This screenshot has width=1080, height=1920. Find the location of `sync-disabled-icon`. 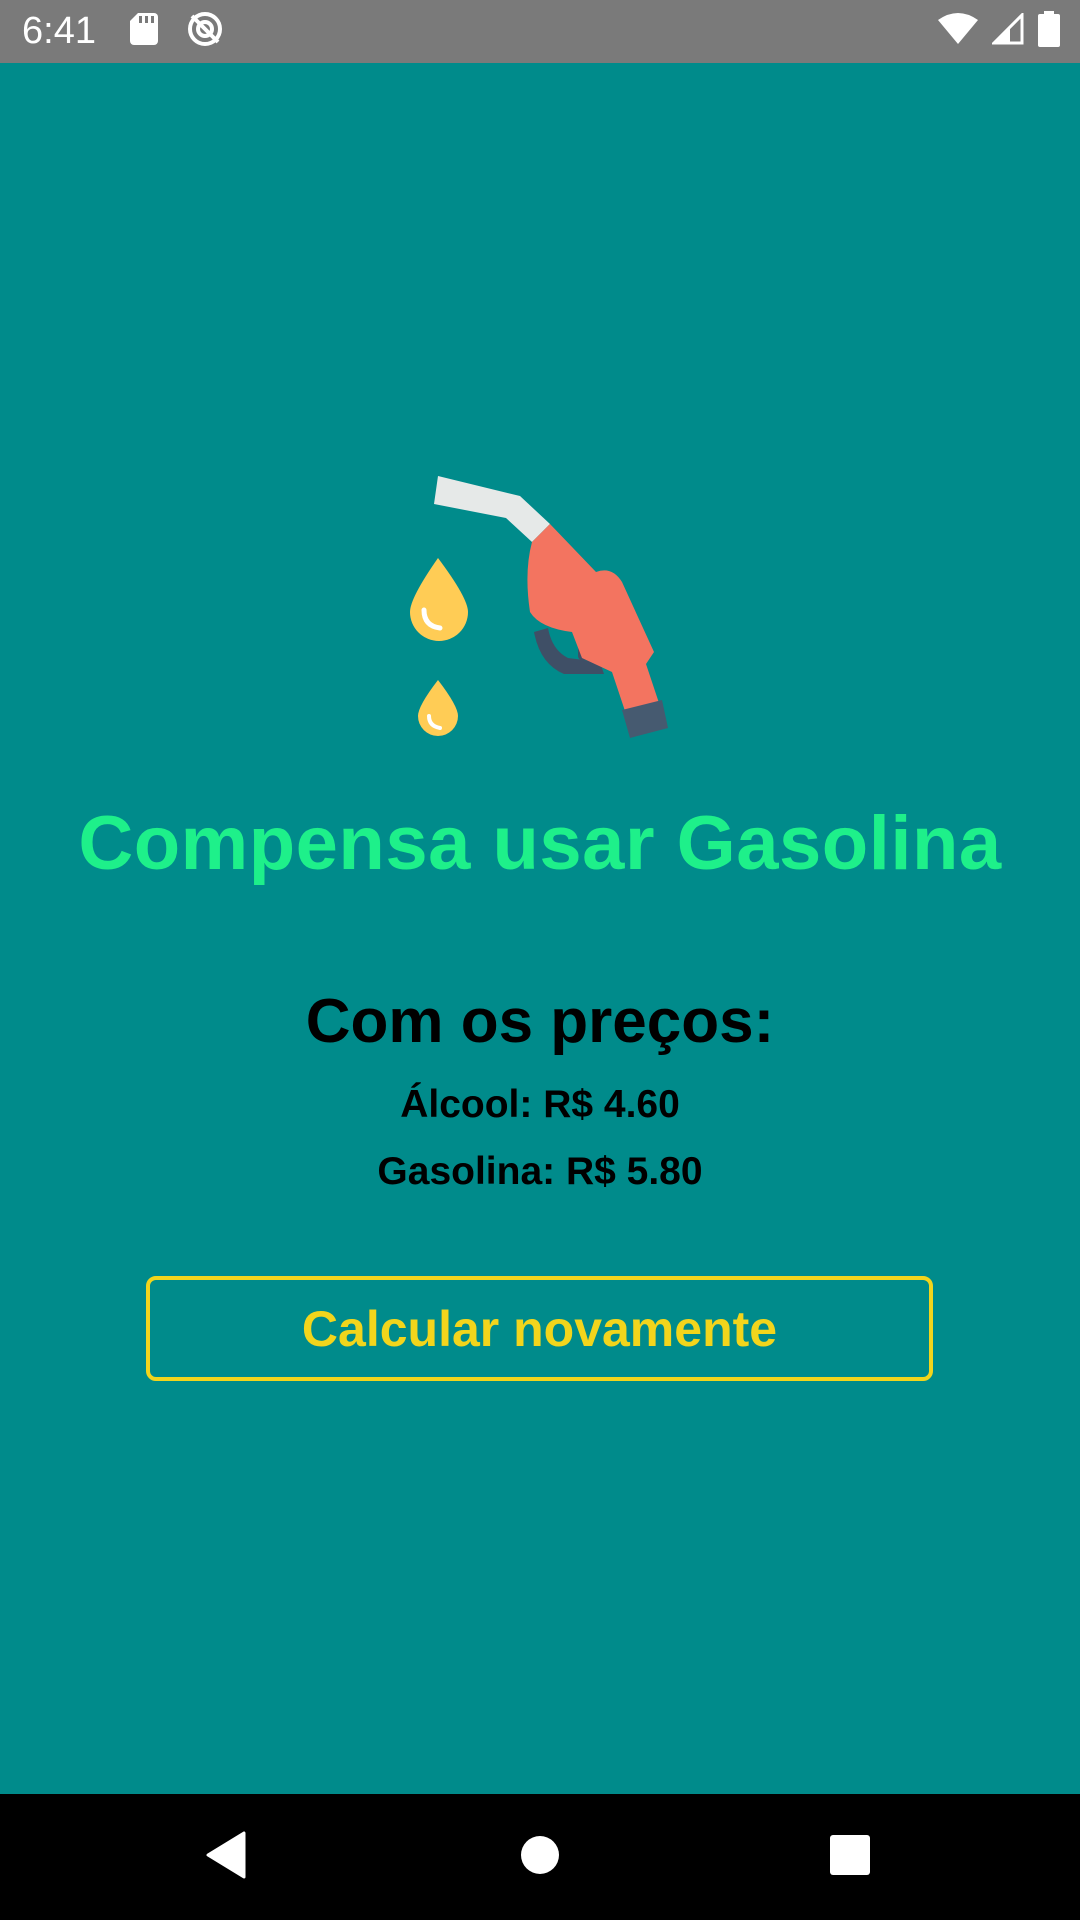

sync-disabled-icon is located at coordinates (205, 31).